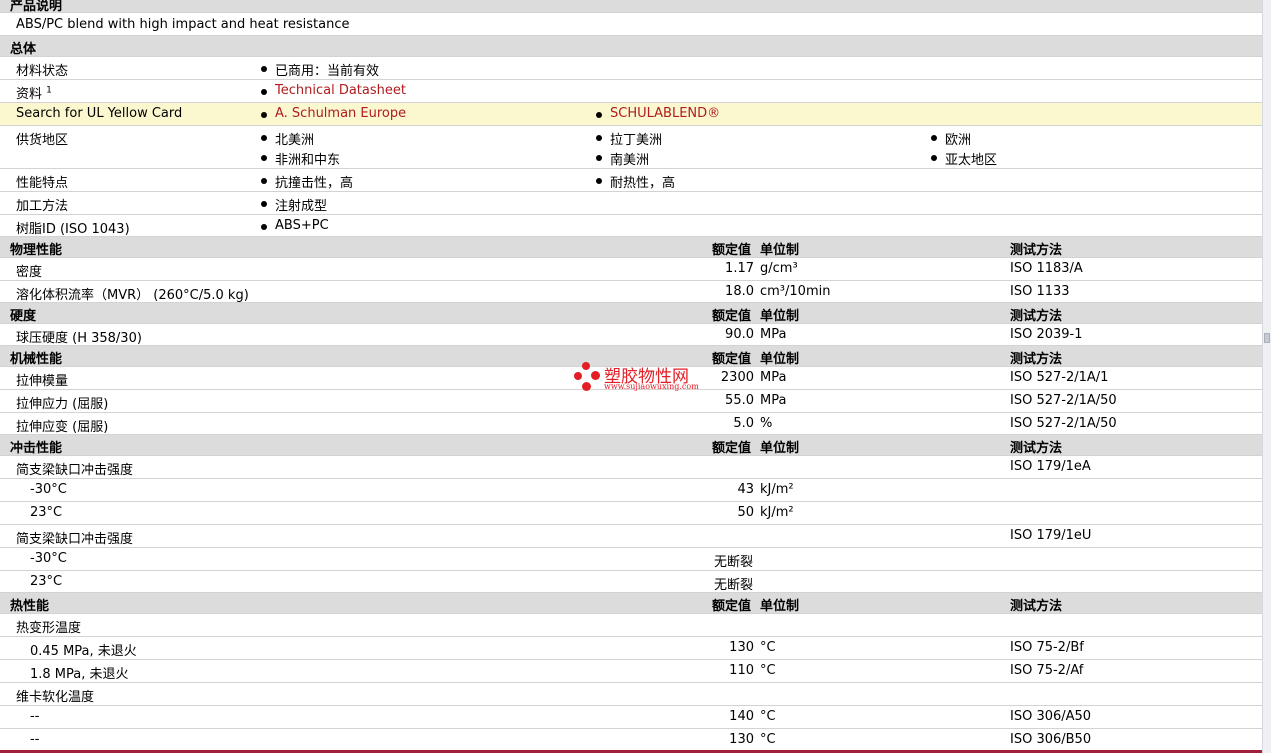  Describe the element at coordinates (42, 381) in the screenshot. I see `property-name: 拉伸模量` at that location.